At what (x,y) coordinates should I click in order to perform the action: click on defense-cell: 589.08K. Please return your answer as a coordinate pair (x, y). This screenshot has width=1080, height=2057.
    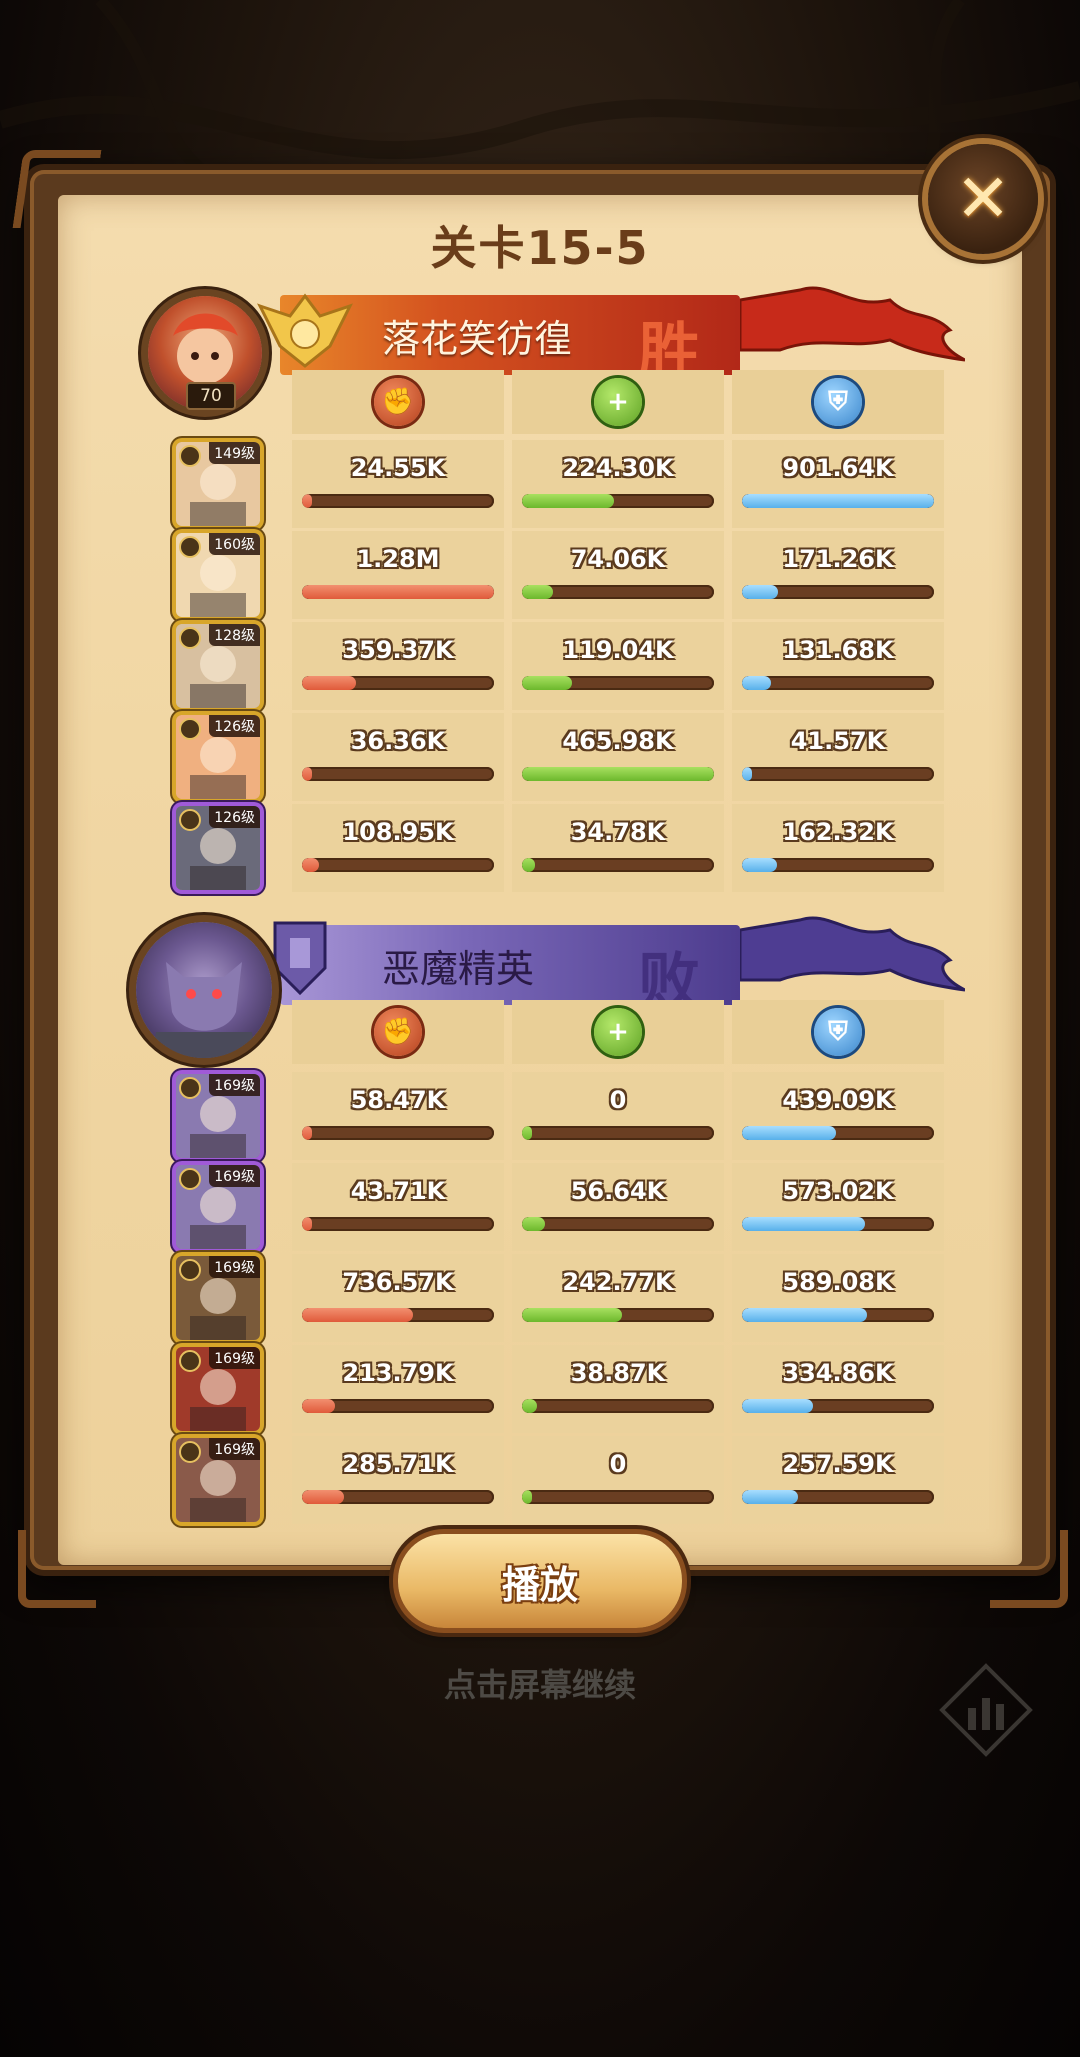
    Looking at the image, I should click on (838, 1298).